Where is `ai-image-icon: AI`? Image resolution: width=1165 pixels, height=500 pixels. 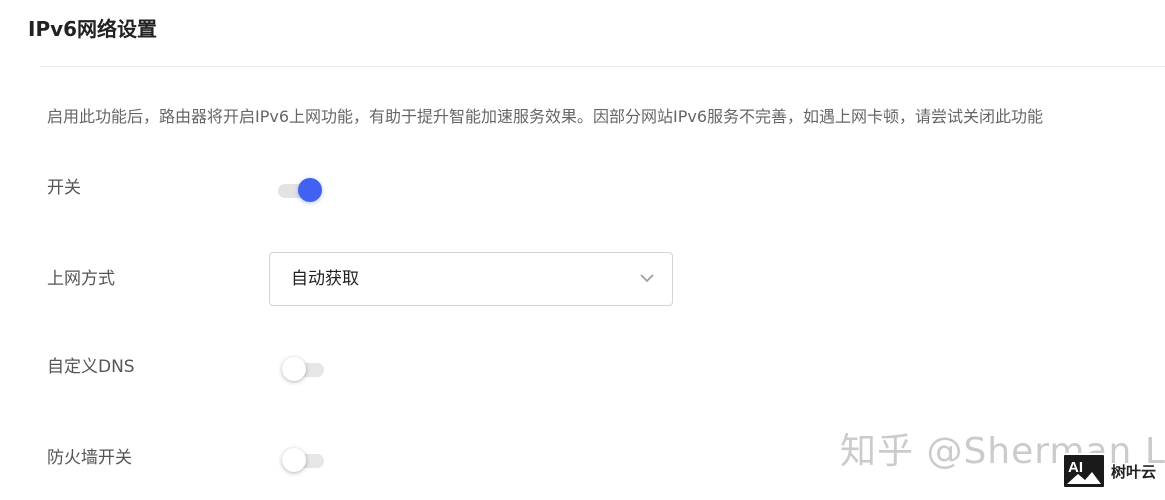 ai-image-icon: AI is located at coordinates (1084, 471).